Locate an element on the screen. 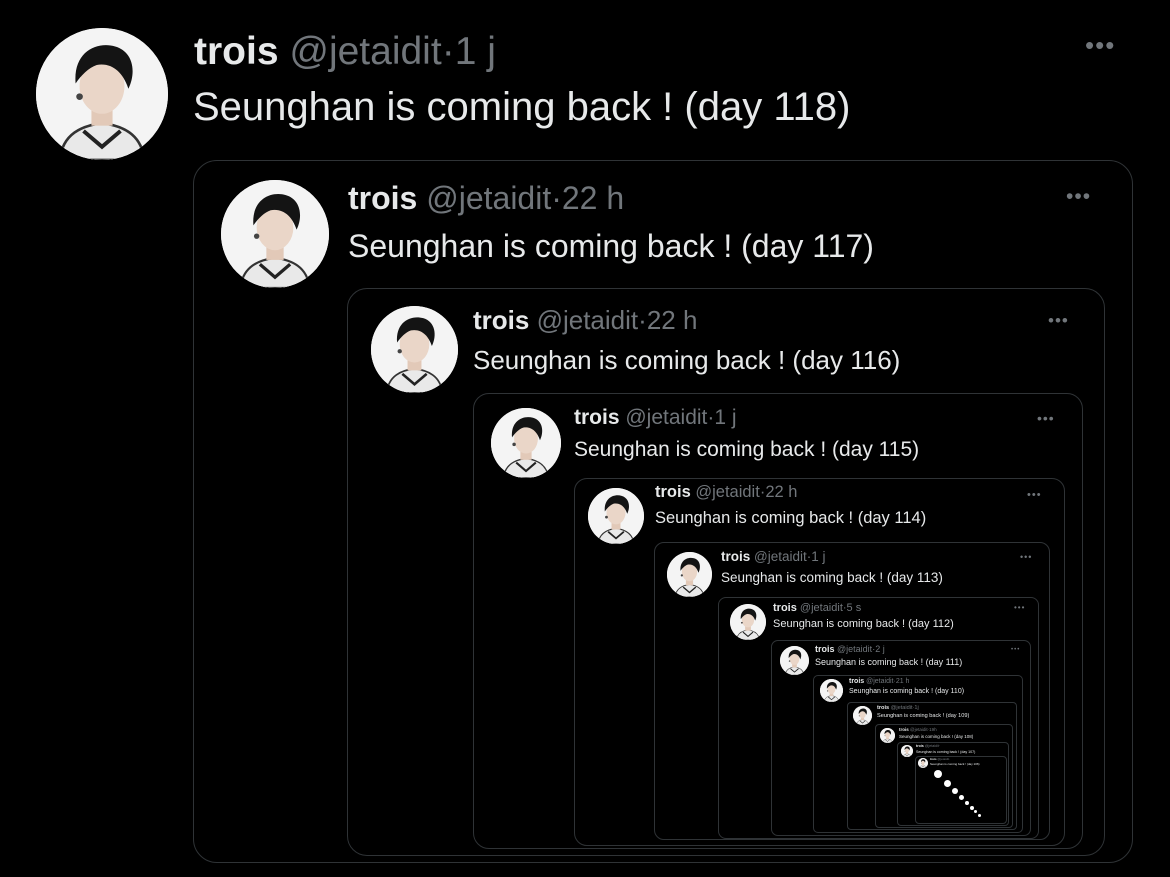 The height and width of the screenshot is (877, 1170). tweet-text: Seunghan is coming back ! (day 115) is located at coordinates (747, 449).